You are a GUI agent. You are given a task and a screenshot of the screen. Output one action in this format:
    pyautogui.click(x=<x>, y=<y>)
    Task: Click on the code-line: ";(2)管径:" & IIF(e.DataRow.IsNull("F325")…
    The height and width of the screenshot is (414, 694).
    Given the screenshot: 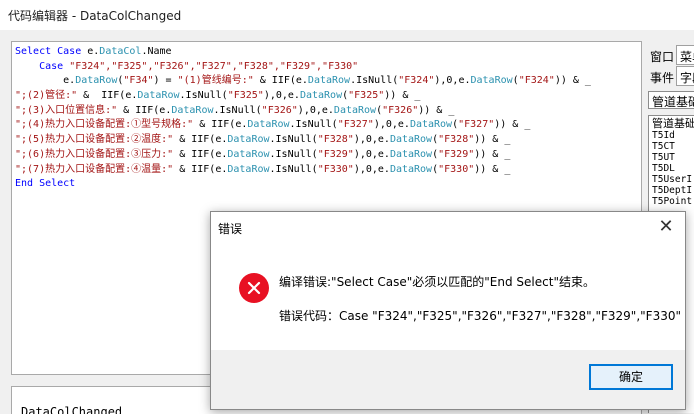 What is the action you would take?
    pyautogui.click(x=303, y=96)
    